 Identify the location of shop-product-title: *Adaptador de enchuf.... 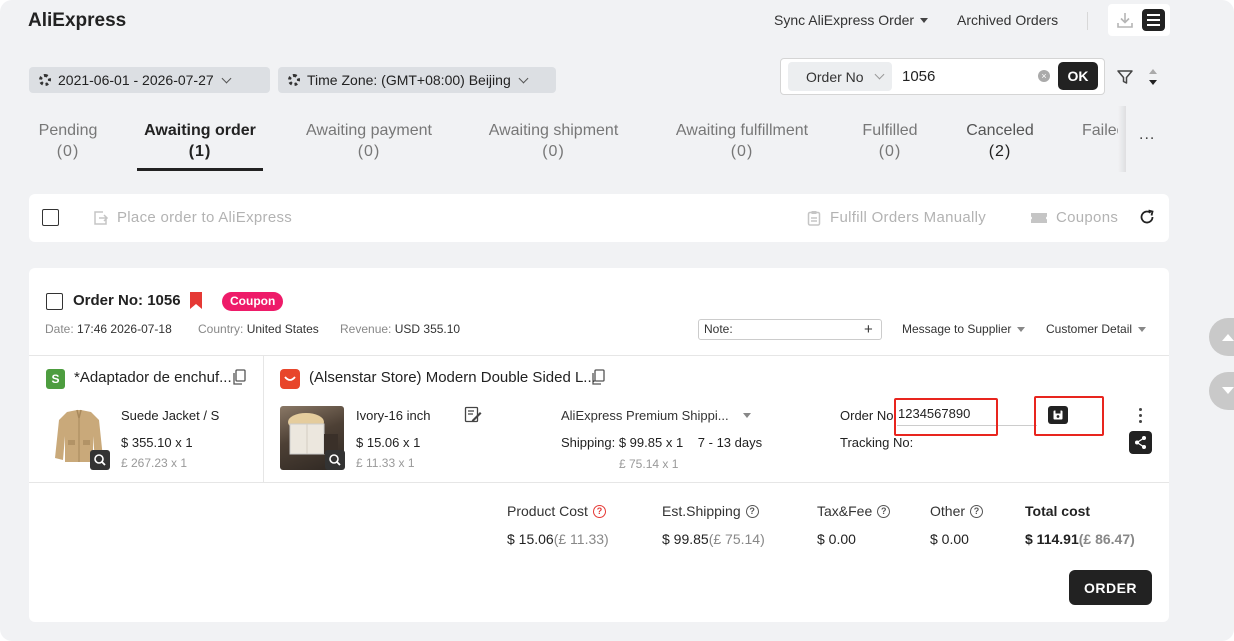
(153, 377).